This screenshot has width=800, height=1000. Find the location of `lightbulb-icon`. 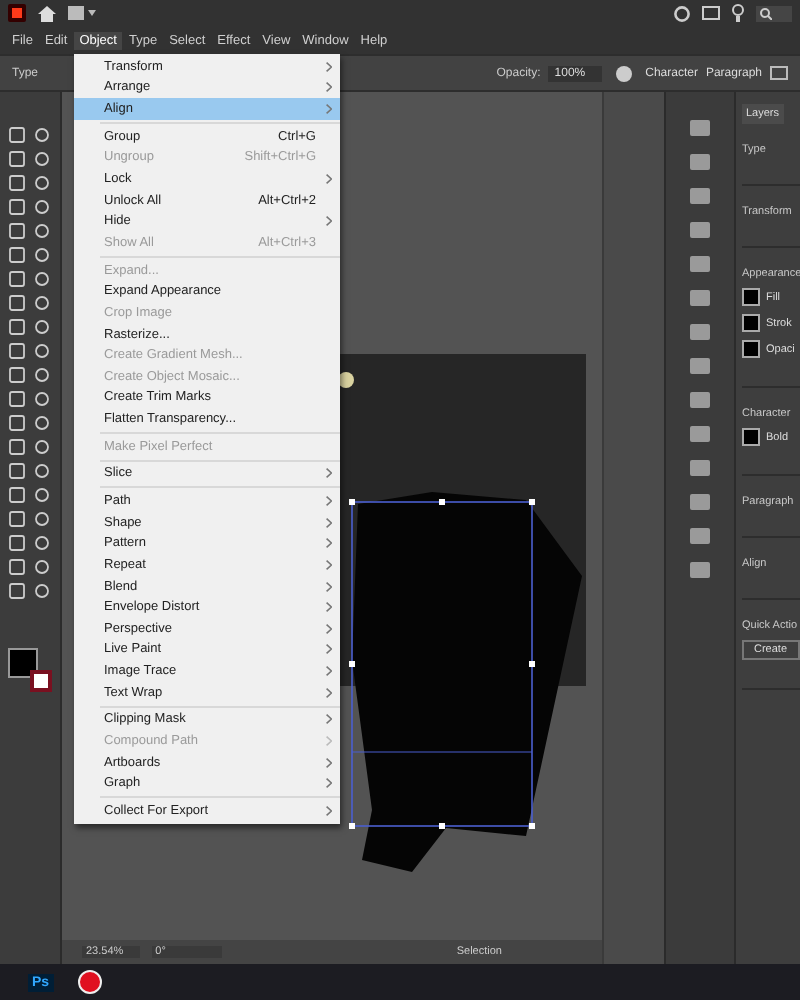

lightbulb-icon is located at coordinates (738, 13).